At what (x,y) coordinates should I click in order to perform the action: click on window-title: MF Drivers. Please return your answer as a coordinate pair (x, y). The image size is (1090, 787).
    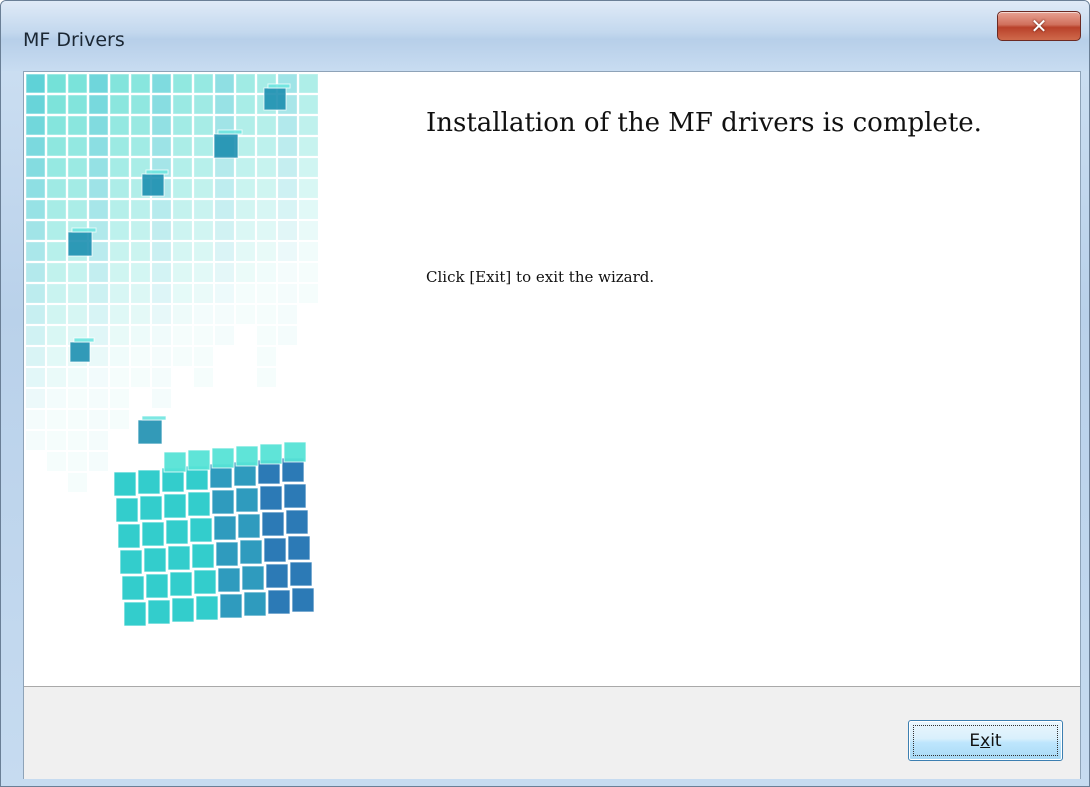
    Looking at the image, I should click on (74, 40).